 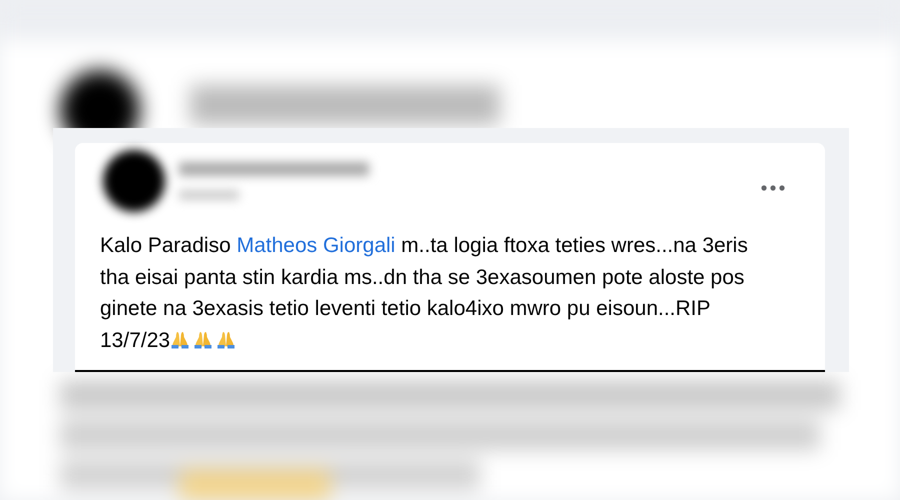 I want to click on more-icon, so click(x=773, y=188).